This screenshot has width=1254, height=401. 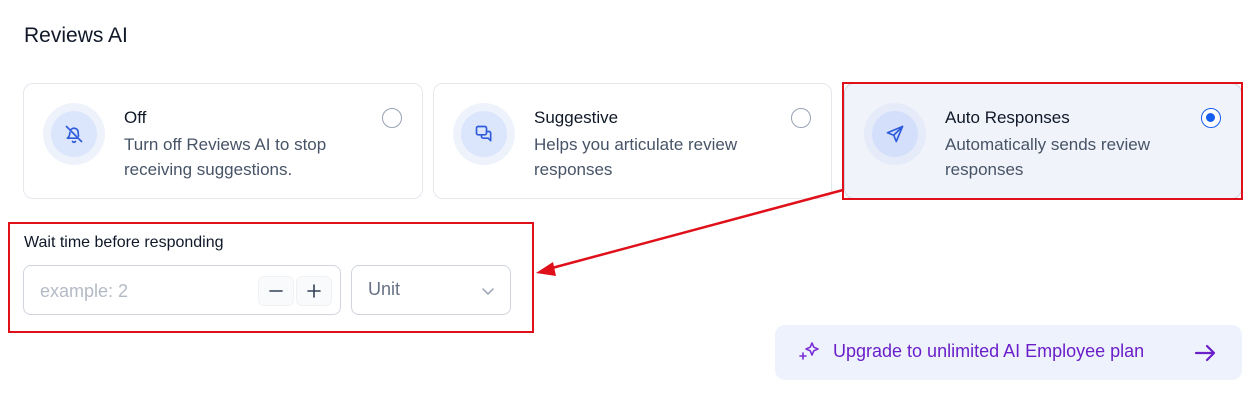 I want to click on plus-icon, so click(x=314, y=291).